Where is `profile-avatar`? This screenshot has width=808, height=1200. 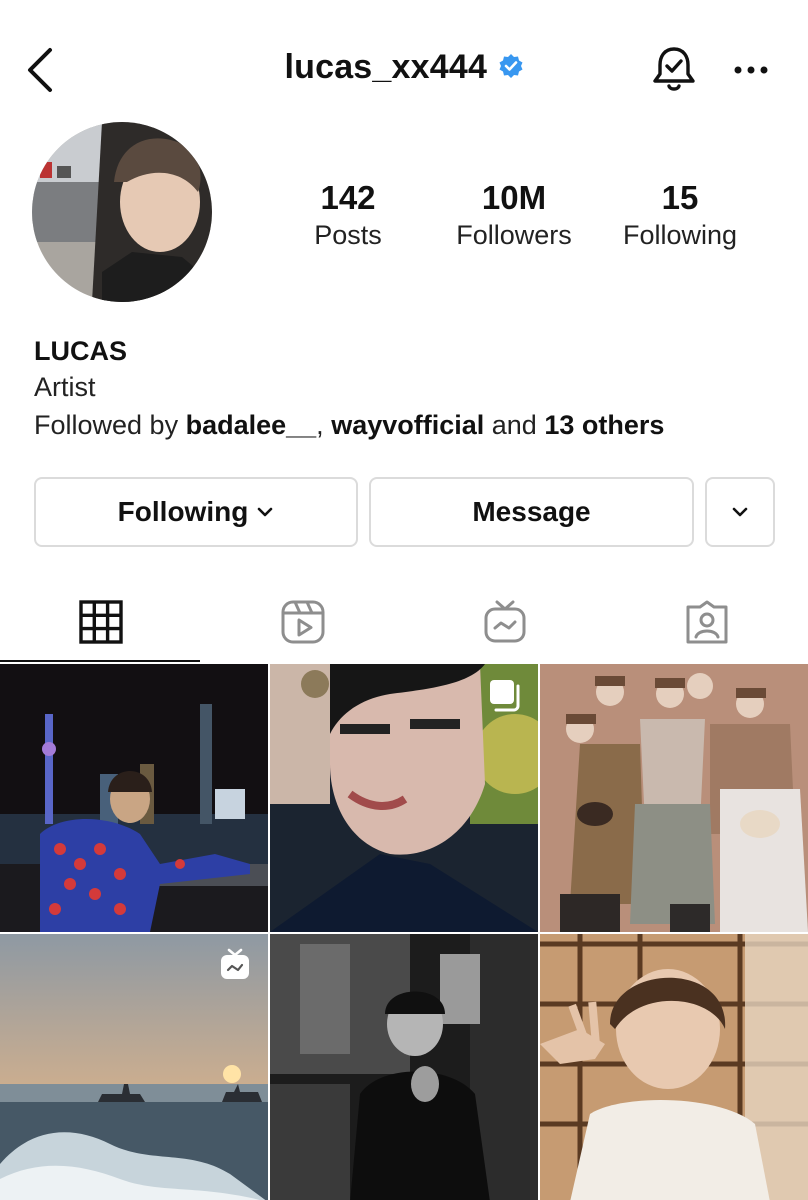 profile-avatar is located at coordinates (122, 212).